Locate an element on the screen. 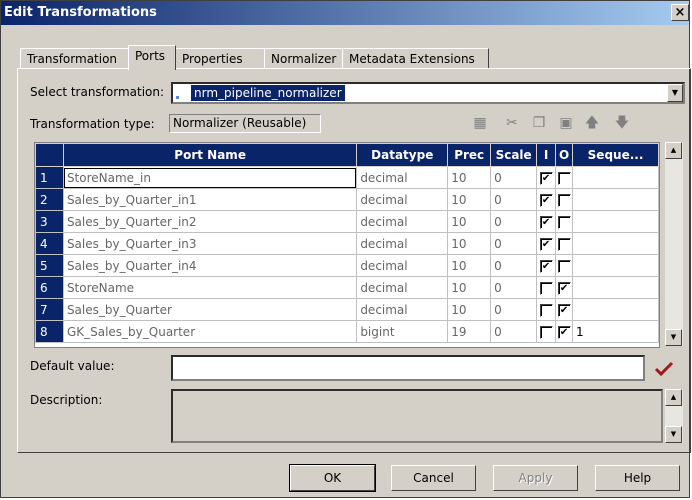 This screenshot has height=500, width=692. help-button: Help is located at coordinates (637, 478).